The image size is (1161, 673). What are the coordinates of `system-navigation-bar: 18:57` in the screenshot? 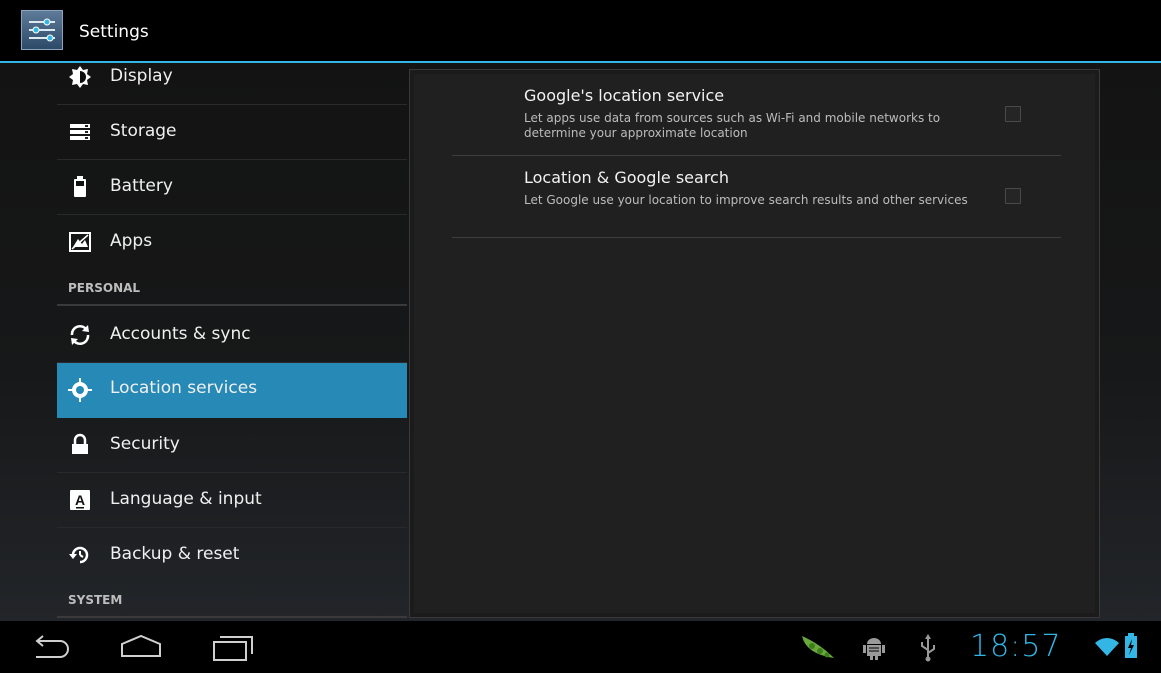 It's located at (580, 647).